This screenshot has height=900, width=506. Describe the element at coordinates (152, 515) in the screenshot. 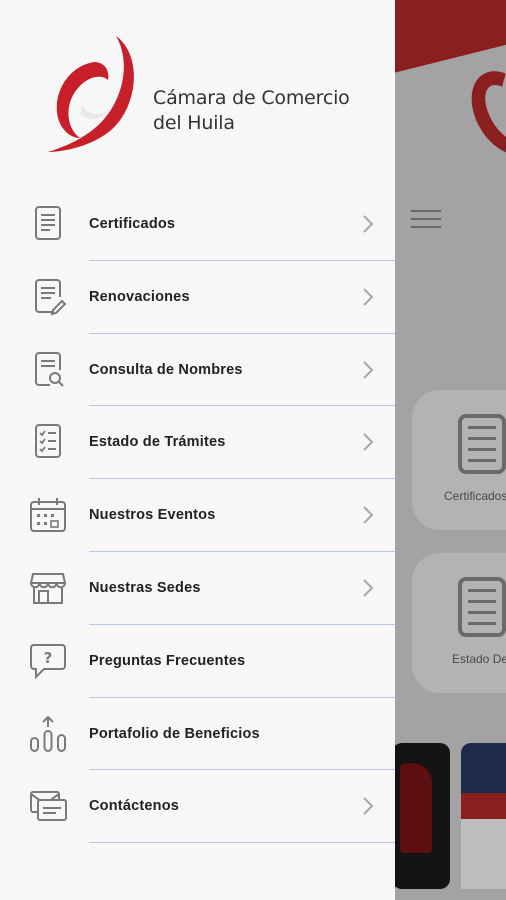

I see `menu-item-label: Nuestros Eventos` at that location.